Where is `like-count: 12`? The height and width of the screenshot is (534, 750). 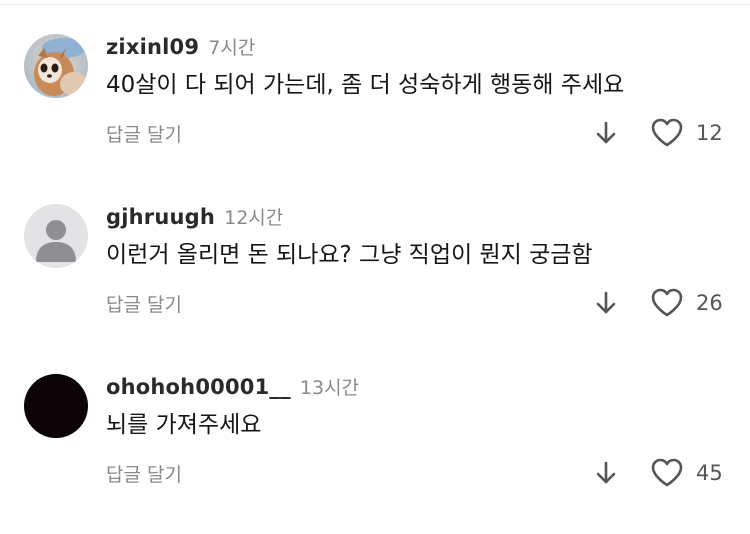
like-count: 12 is located at coordinates (709, 133).